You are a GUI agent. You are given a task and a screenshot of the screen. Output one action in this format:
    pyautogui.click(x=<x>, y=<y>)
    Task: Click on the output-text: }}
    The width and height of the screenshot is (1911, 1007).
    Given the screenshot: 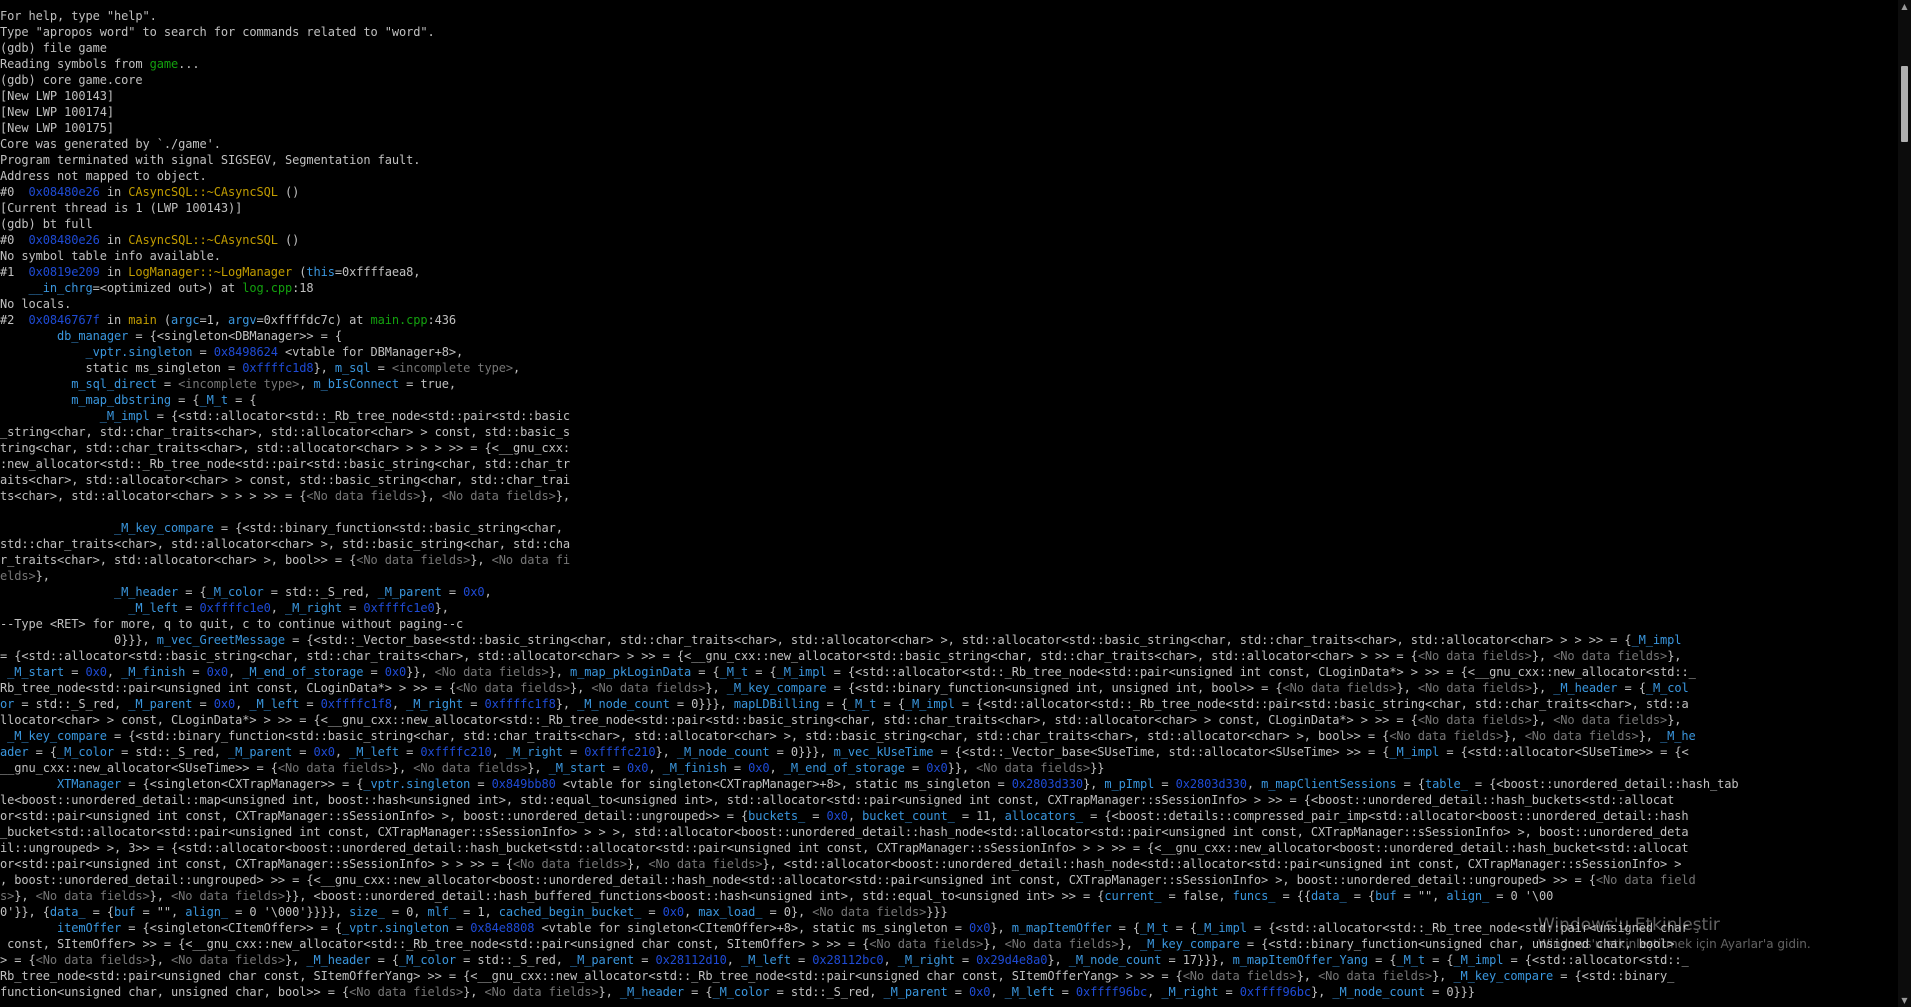 What is the action you would take?
    pyautogui.click(x=1097, y=768)
    